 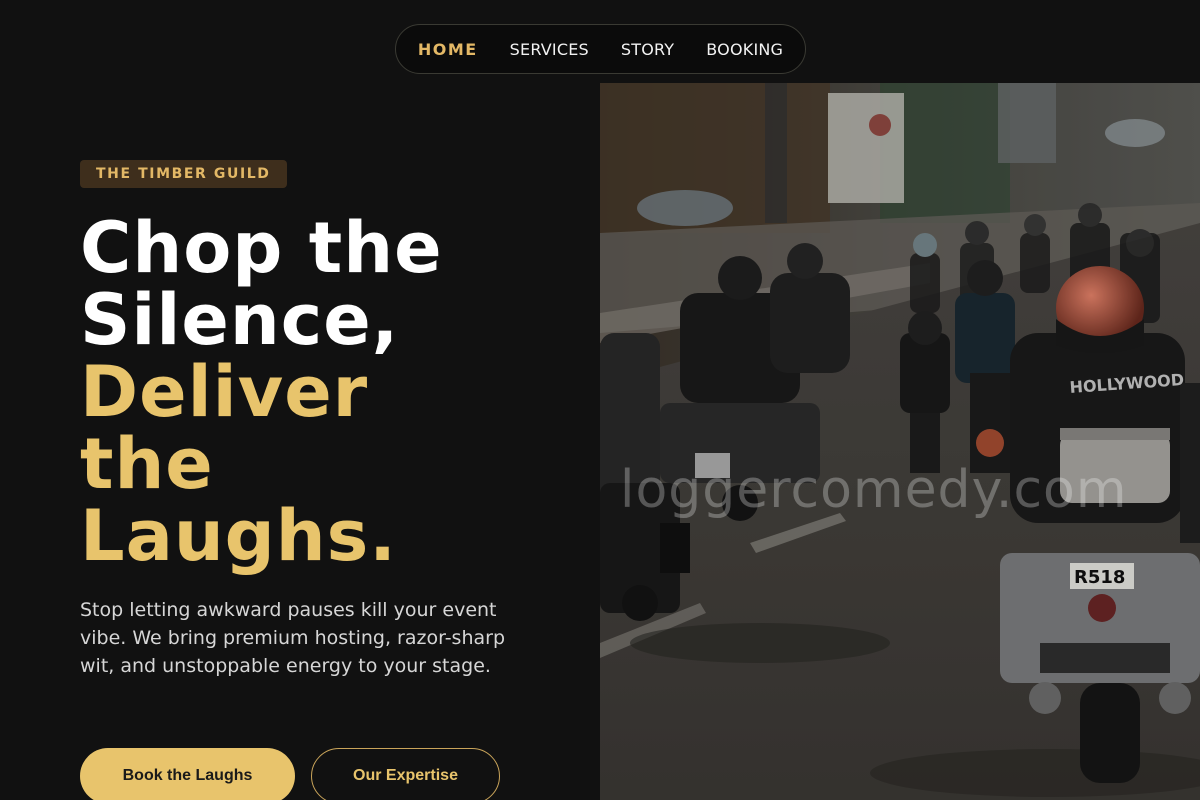 What do you see at coordinates (240, 320) in the screenshot?
I see `headline-line-2: Silence,` at bounding box center [240, 320].